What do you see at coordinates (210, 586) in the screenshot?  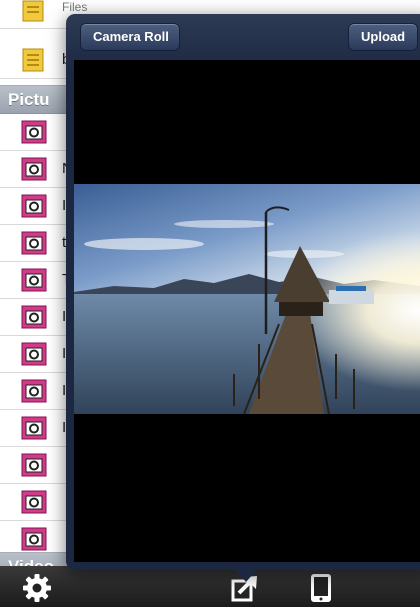 I see `bottom-toolbar` at bounding box center [210, 586].